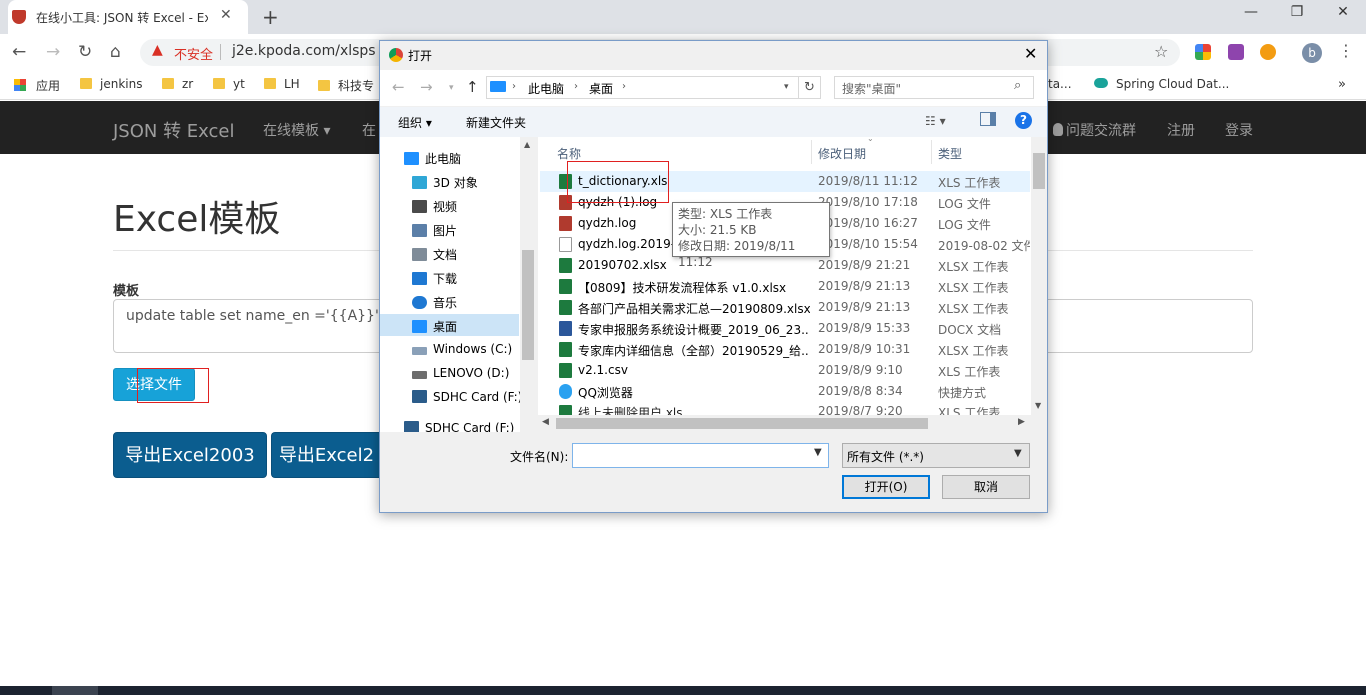  Describe the element at coordinates (694, 392) in the screenshot. I see `file-name: QQ浏览器` at that location.